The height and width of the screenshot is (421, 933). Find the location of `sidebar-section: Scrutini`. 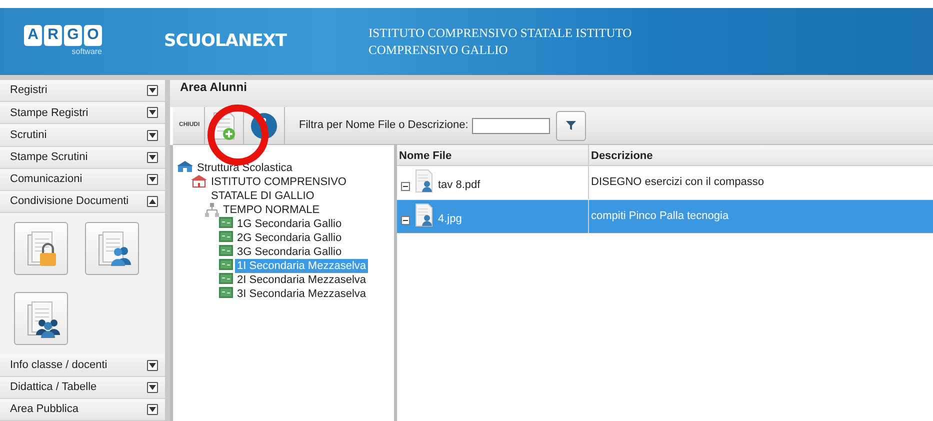

sidebar-section: Scrutini is located at coordinates (82, 135).